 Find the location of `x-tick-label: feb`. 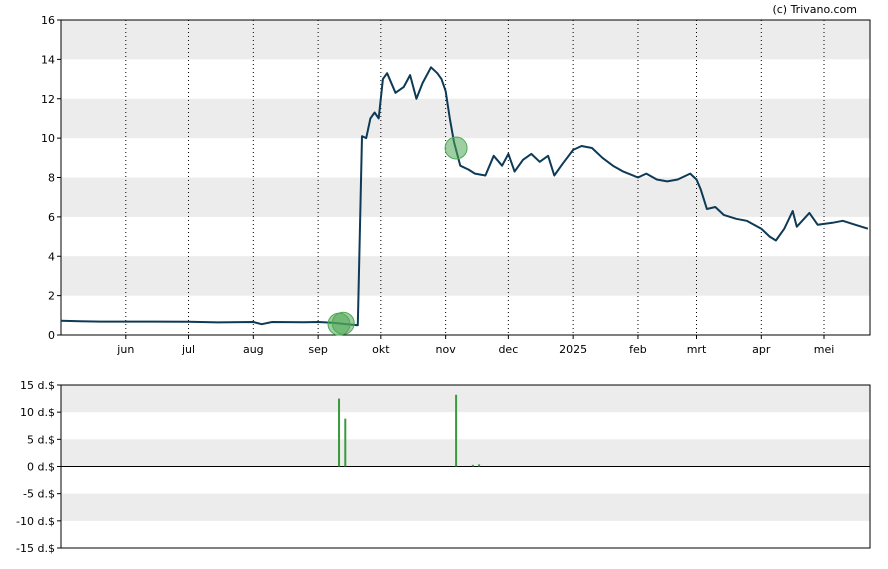

x-tick-label: feb is located at coordinates (638, 349).